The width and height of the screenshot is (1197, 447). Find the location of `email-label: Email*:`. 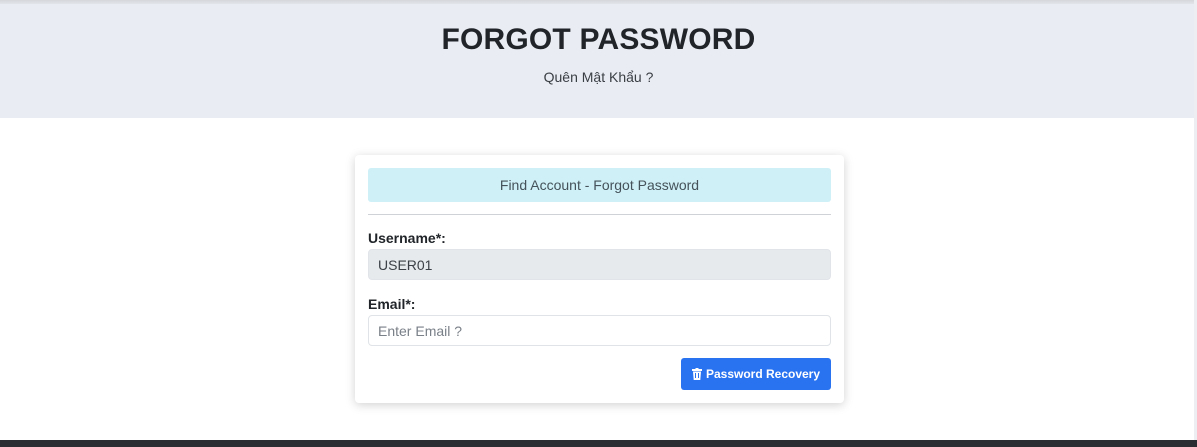

email-label: Email*: is located at coordinates (392, 304).